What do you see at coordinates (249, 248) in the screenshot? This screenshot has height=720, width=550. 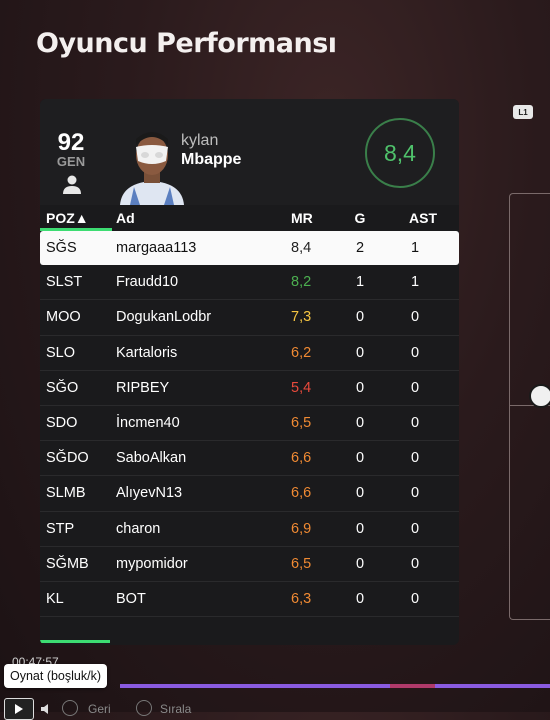 I see `table-row: SĞS margaaa113 8,4 2 1` at bounding box center [249, 248].